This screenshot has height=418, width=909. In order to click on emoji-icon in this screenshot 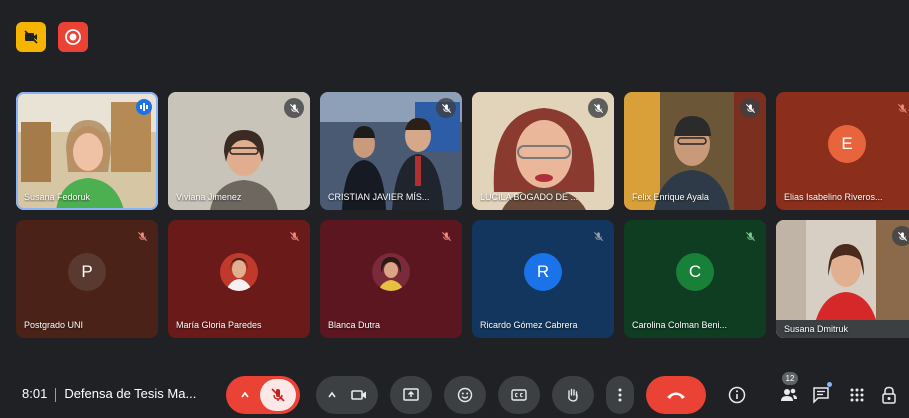, I will do `click(465, 395)`.